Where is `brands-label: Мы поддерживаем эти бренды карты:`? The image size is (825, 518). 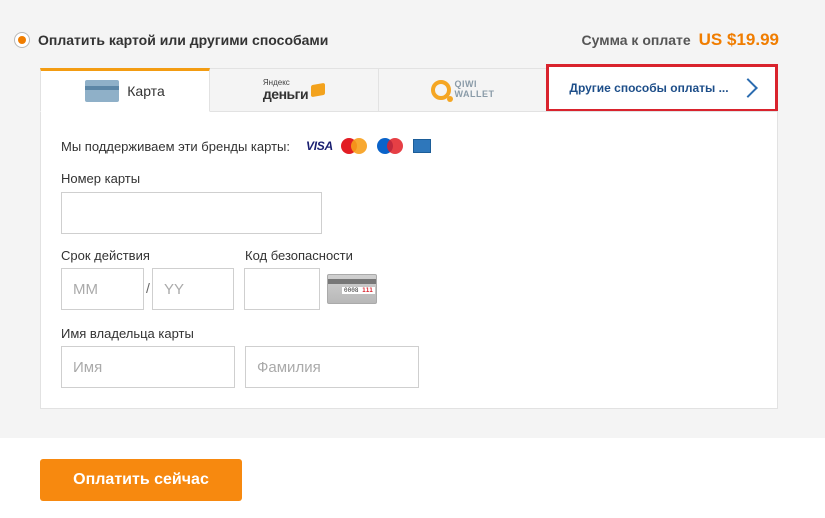
brands-label: Мы поддерживаем эти бренды карты: is located at coordinates (175, 146).